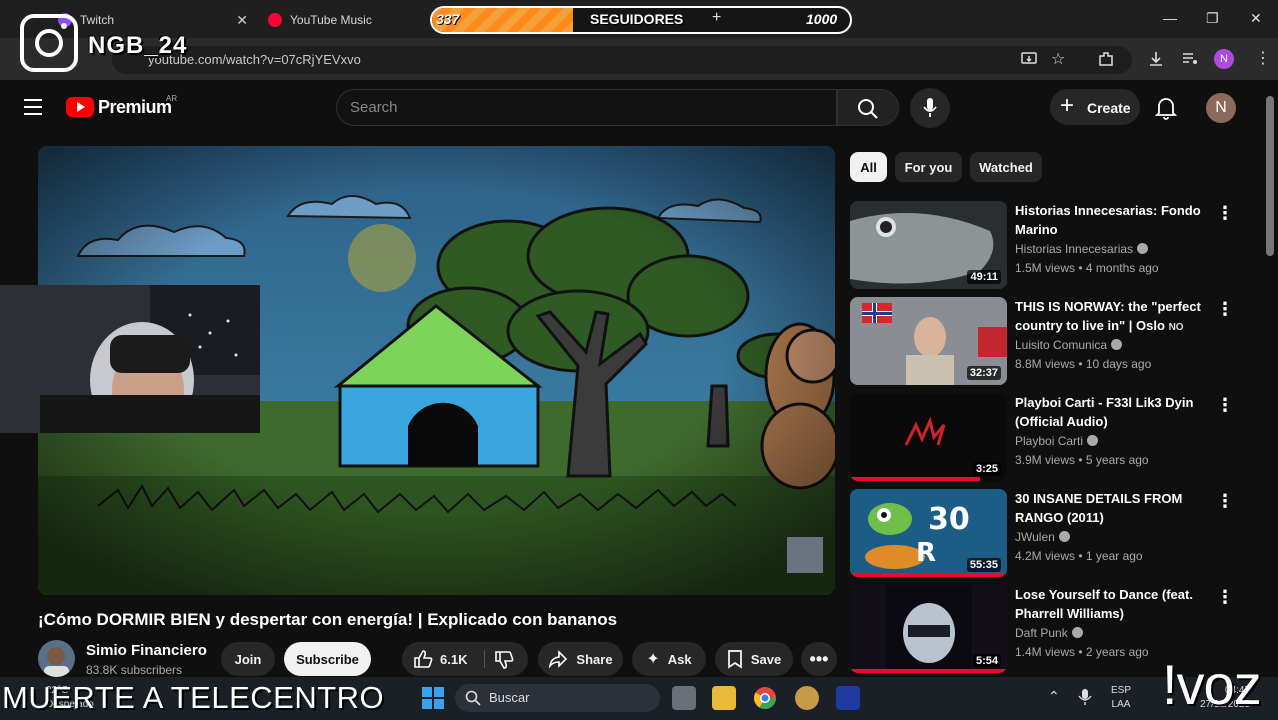 The image size is (1278, 720). Describe the element at coordinates (984, 277) in the screenshot. I see `video-duration: 49:11` at that location.